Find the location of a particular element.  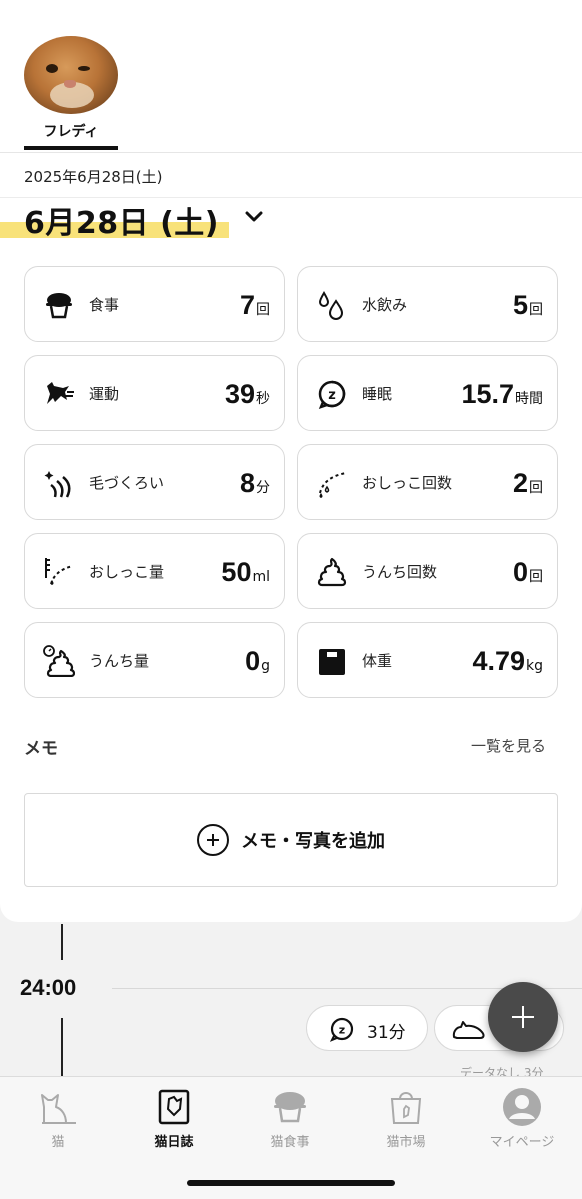

sleep-event-pill: z 31分 is located at coordinates (367, 1028).